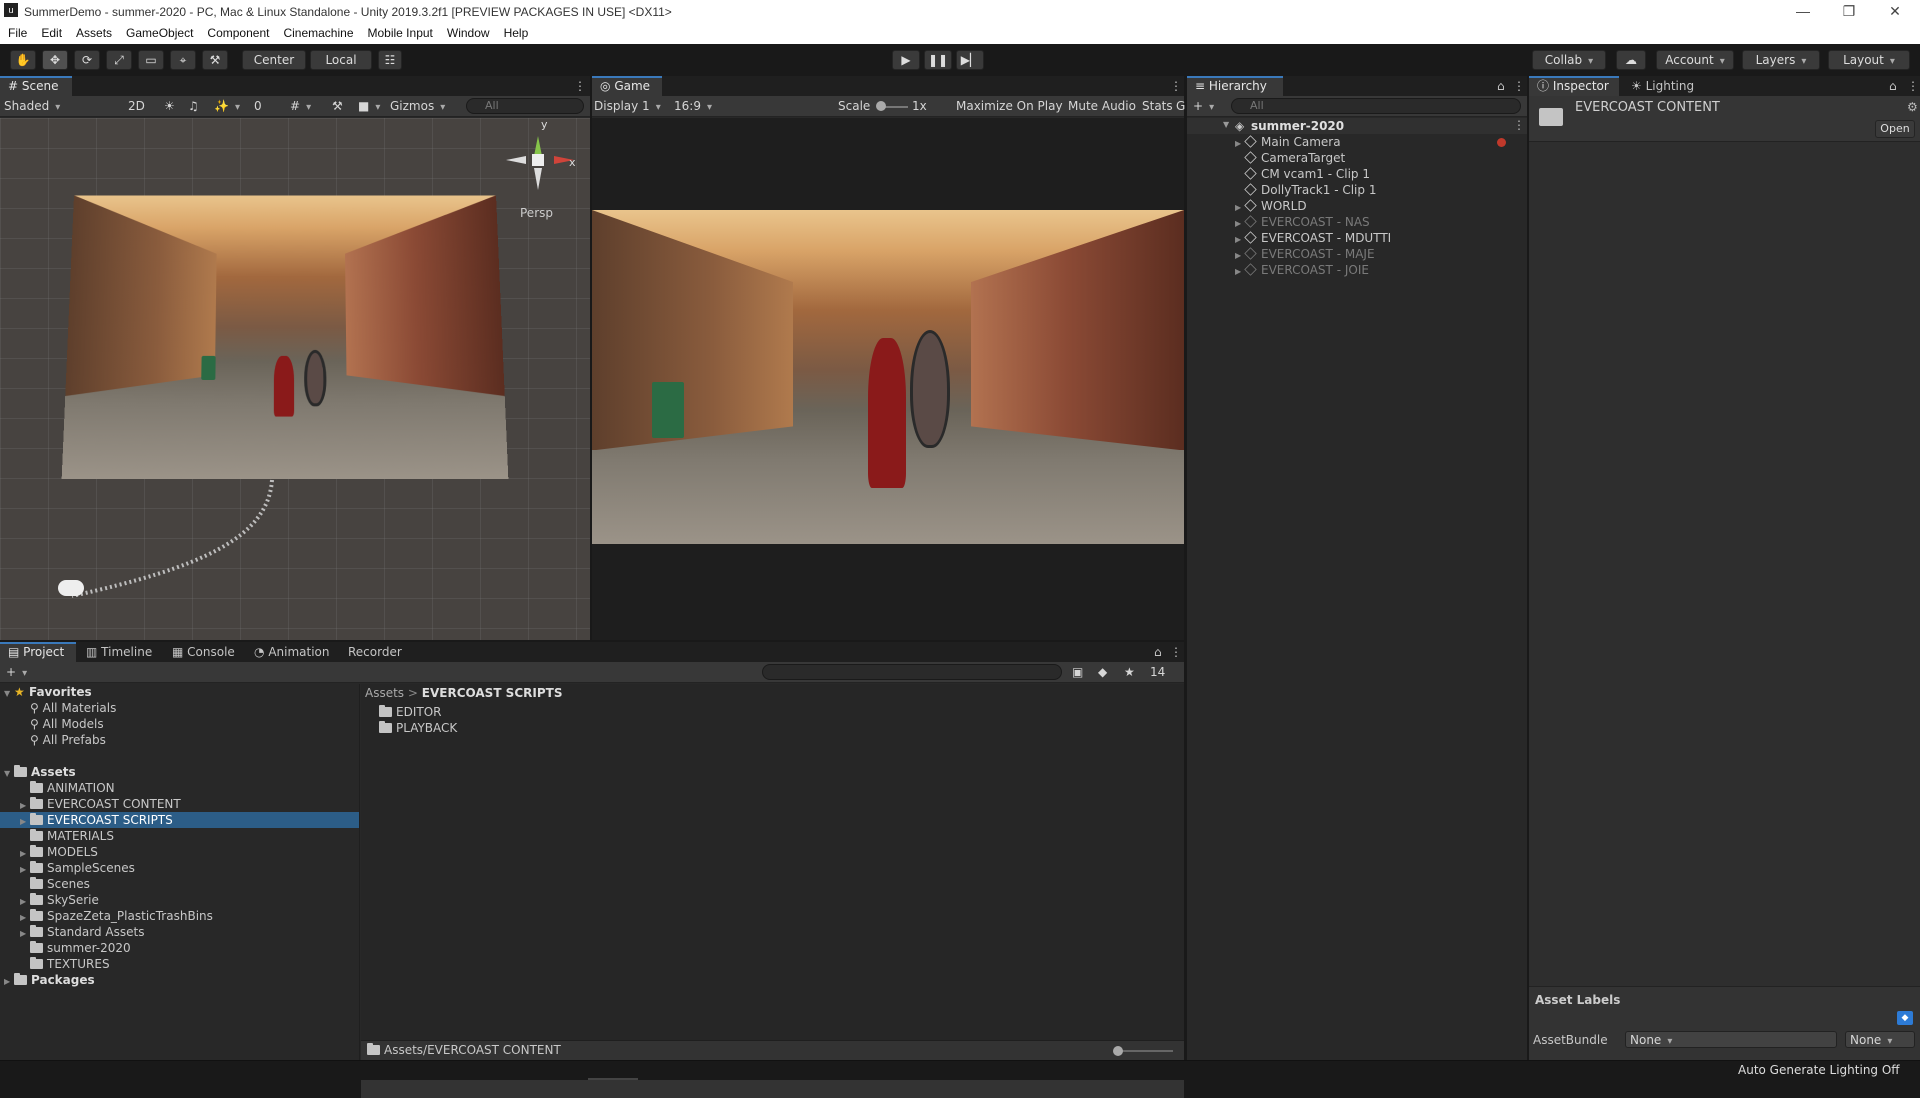 Image resolution: width=1920 pixels, height=1098 pixels. I want to click on asset-folder-item: ▶ Standard Assets, so click(82, 932).